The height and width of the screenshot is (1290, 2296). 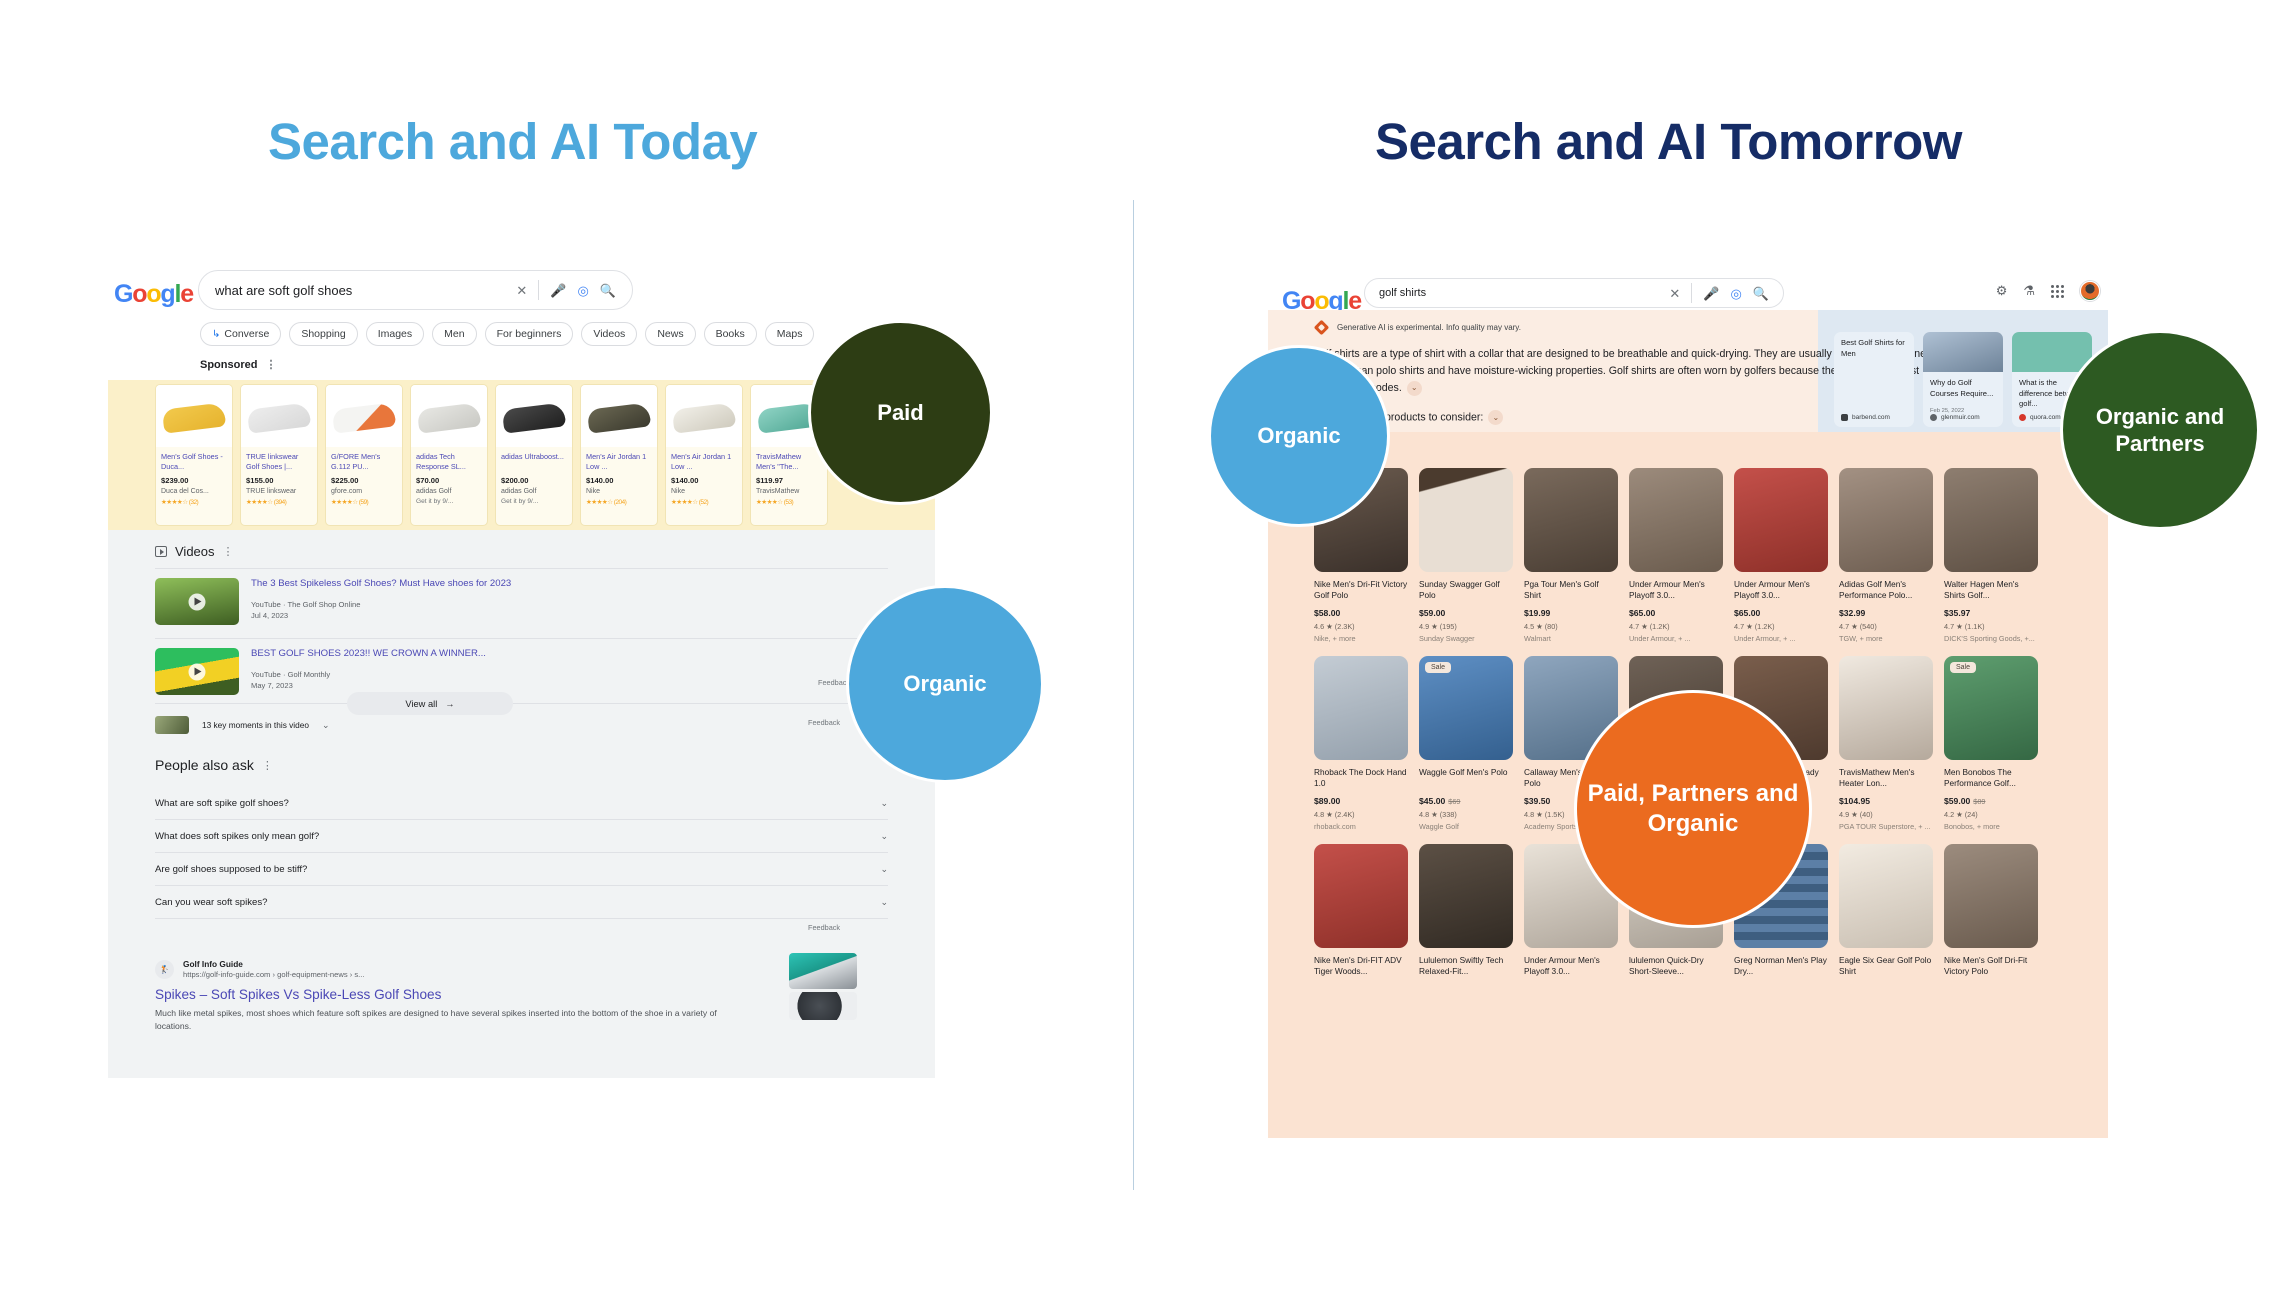 I want to click on product-merchant: Nike, so click(x=593, y=491).